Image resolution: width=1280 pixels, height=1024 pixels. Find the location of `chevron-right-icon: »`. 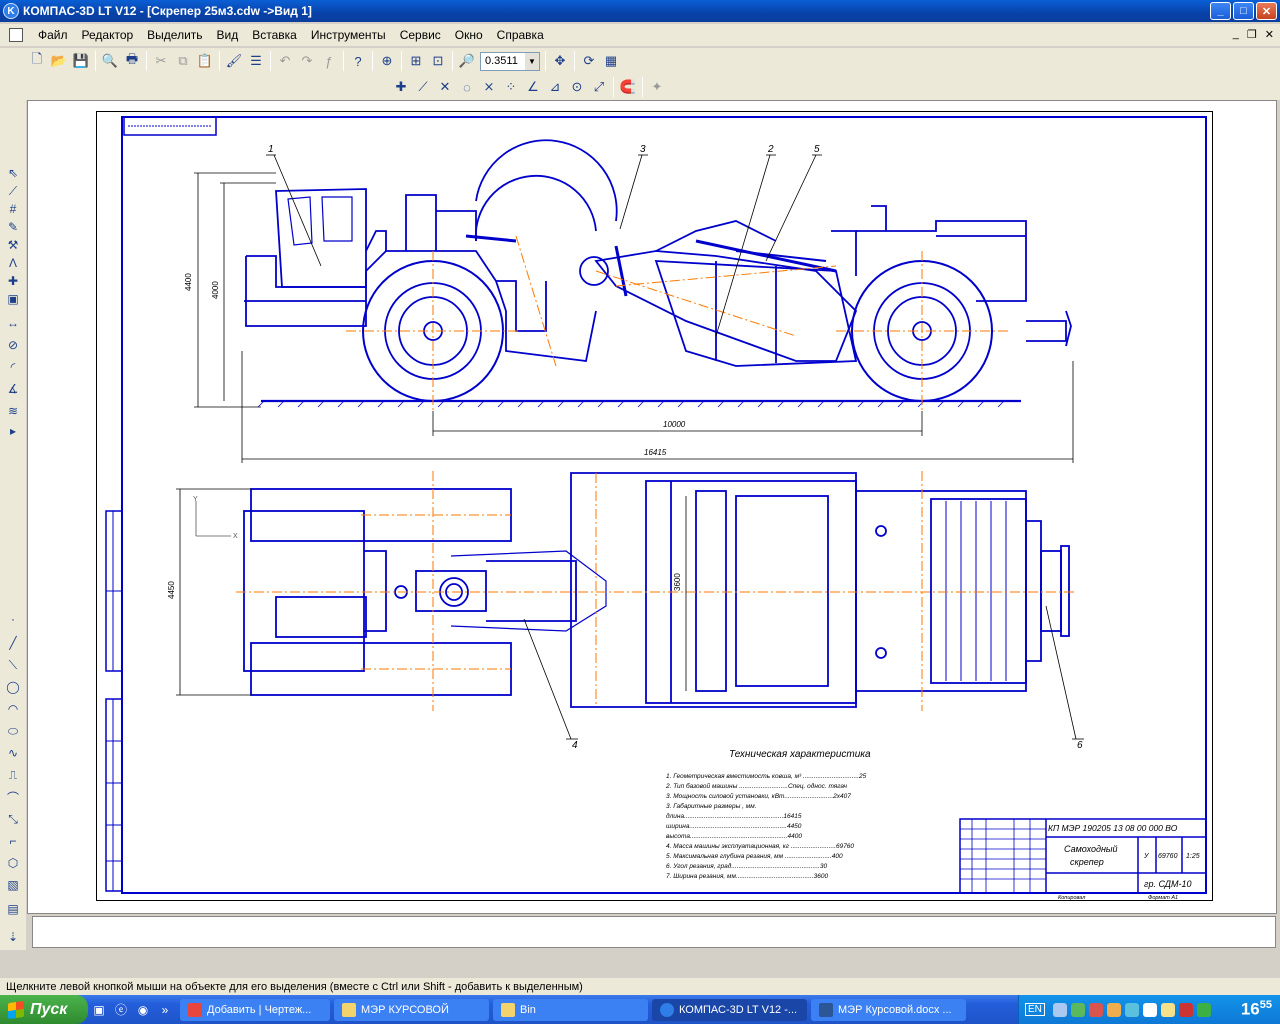

chevron-right-icon: » is located at coordinates (165, 1010).